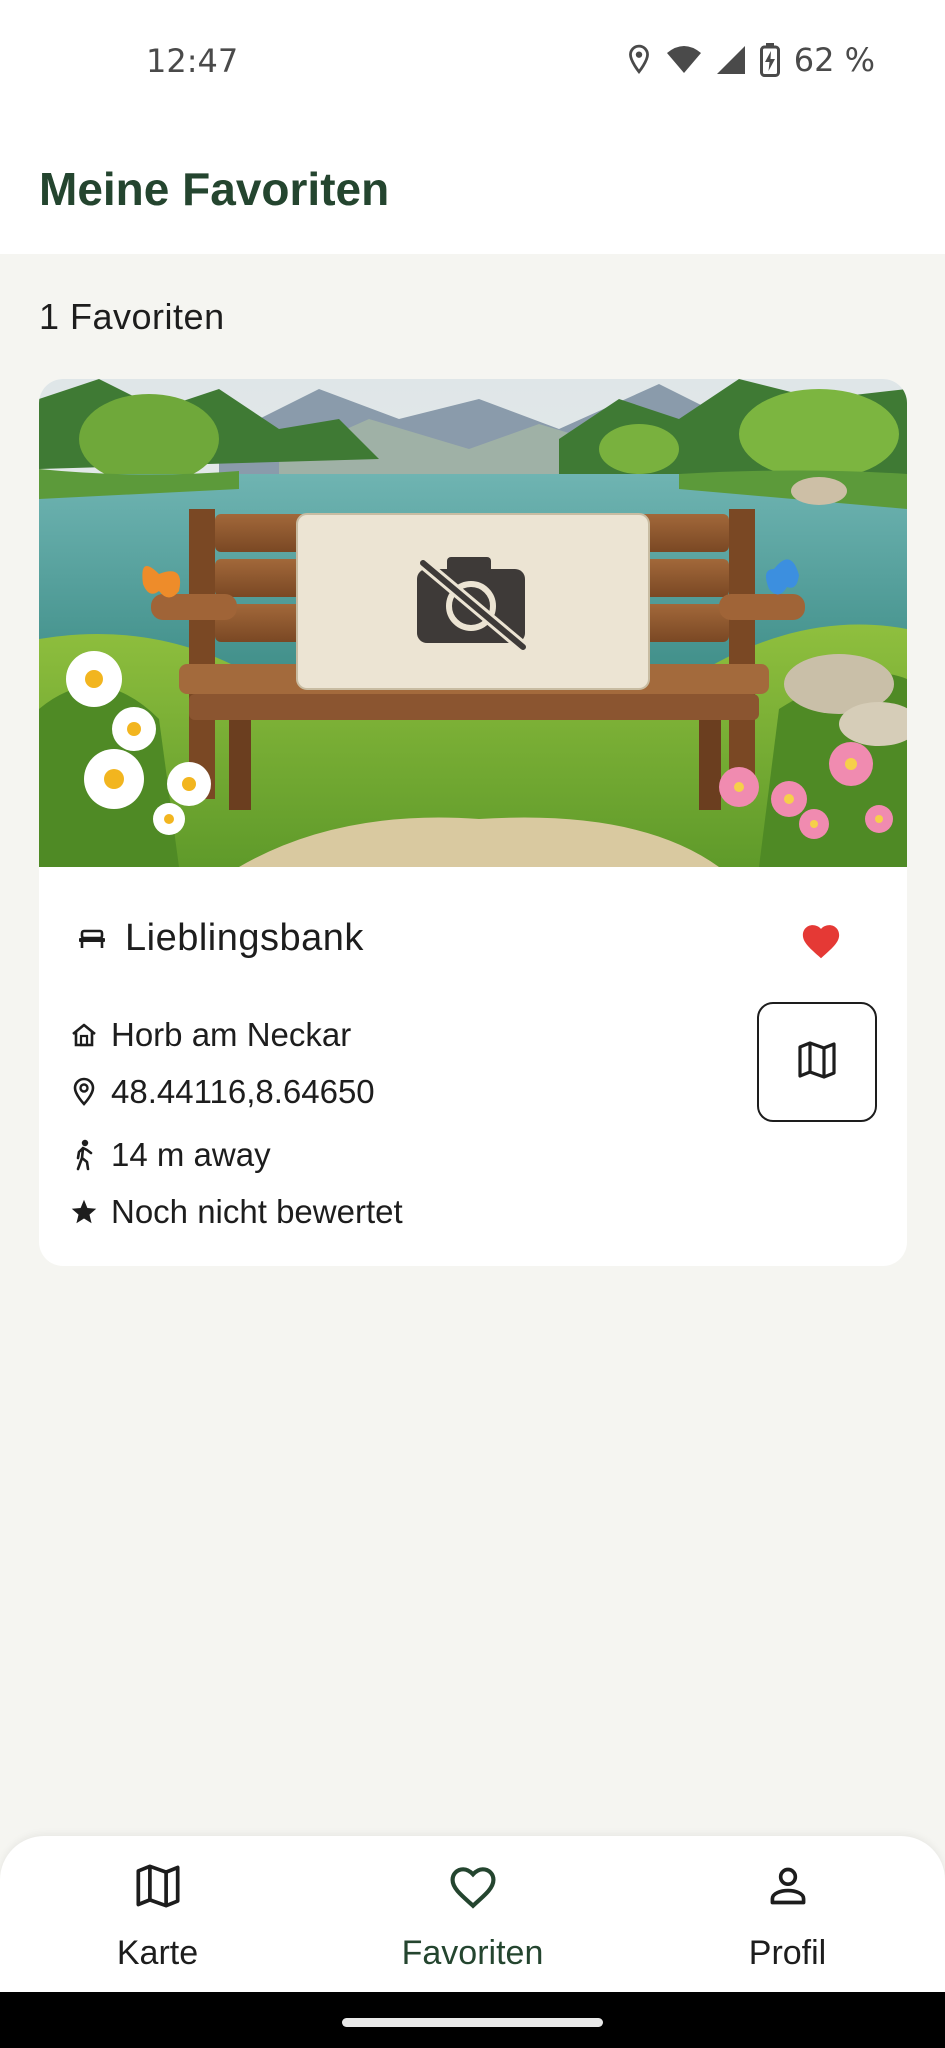 This screenshot has height=2048, width=945. What do you see at coordinates (750, 60) in the screenshot?
I see `status-icons: 62 %` at bounding box center [750, 60].